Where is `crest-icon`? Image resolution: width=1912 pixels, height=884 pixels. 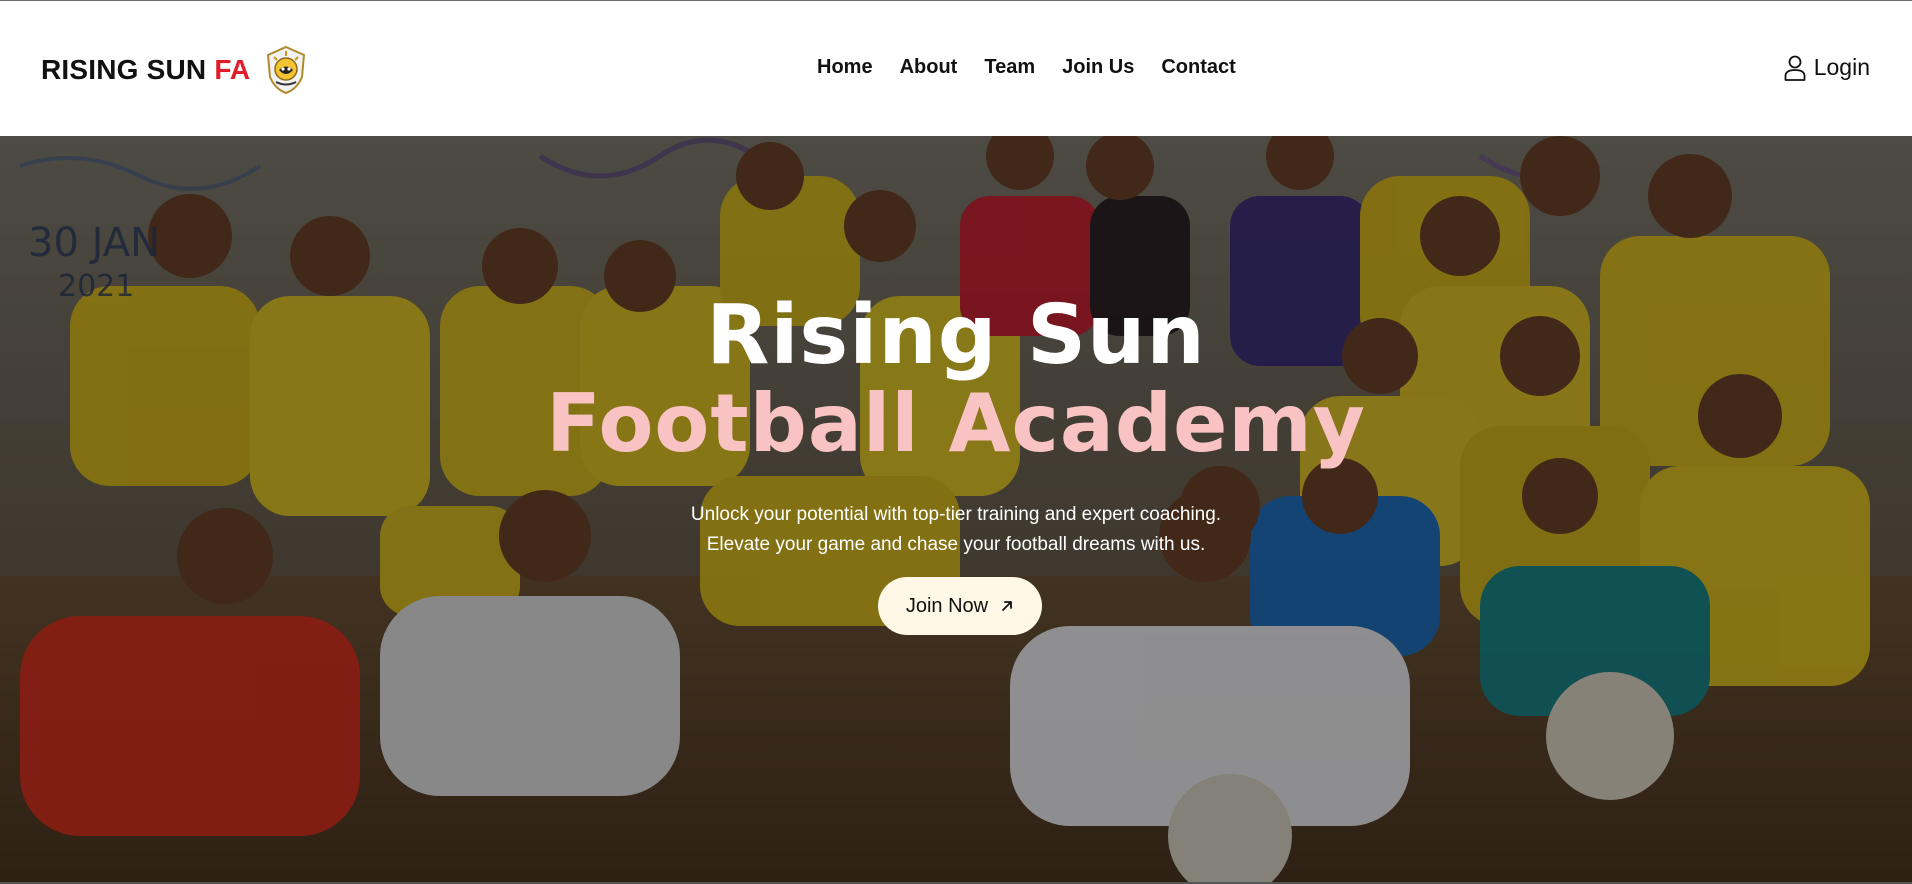 crest-icon is located at coordinates (286, 70).